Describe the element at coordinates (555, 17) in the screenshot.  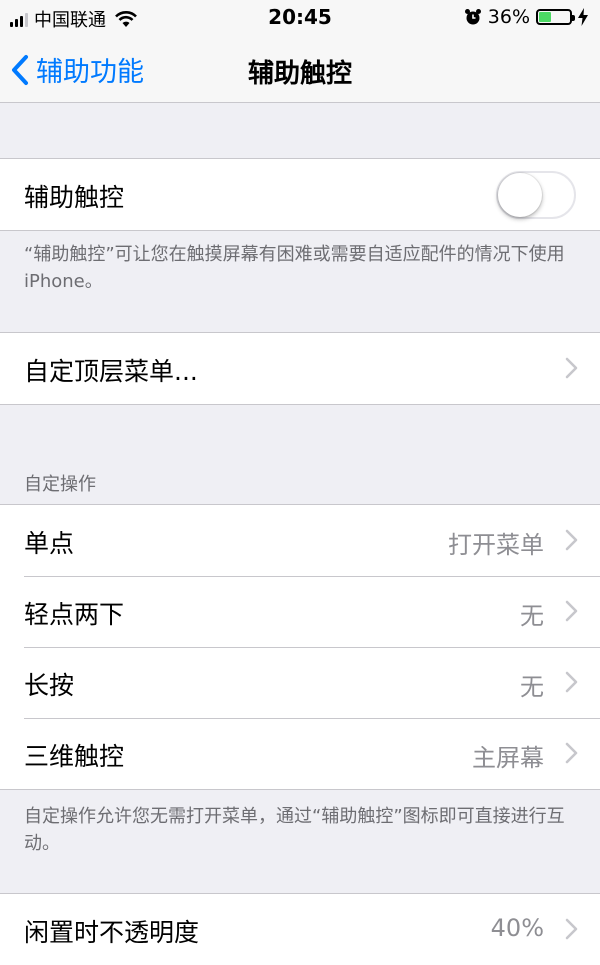
I see `battery-icon` at that location.